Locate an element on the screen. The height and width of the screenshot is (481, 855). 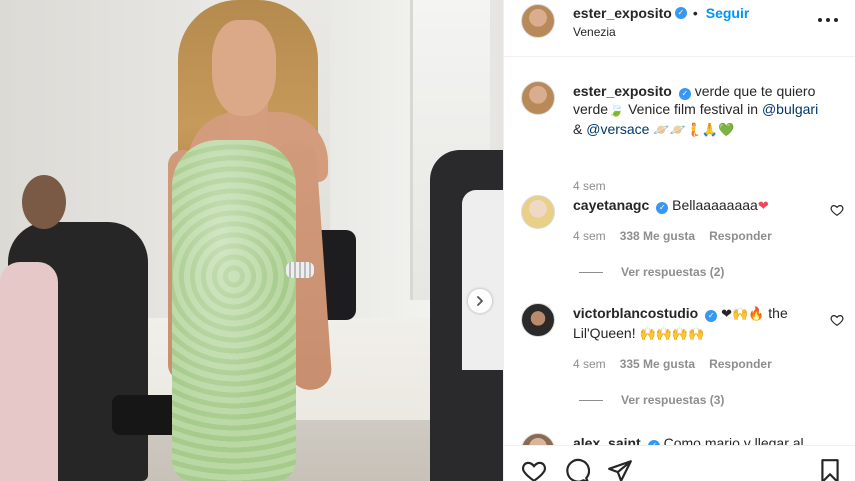
person-pink-dress is located at coordinates (29, 371).